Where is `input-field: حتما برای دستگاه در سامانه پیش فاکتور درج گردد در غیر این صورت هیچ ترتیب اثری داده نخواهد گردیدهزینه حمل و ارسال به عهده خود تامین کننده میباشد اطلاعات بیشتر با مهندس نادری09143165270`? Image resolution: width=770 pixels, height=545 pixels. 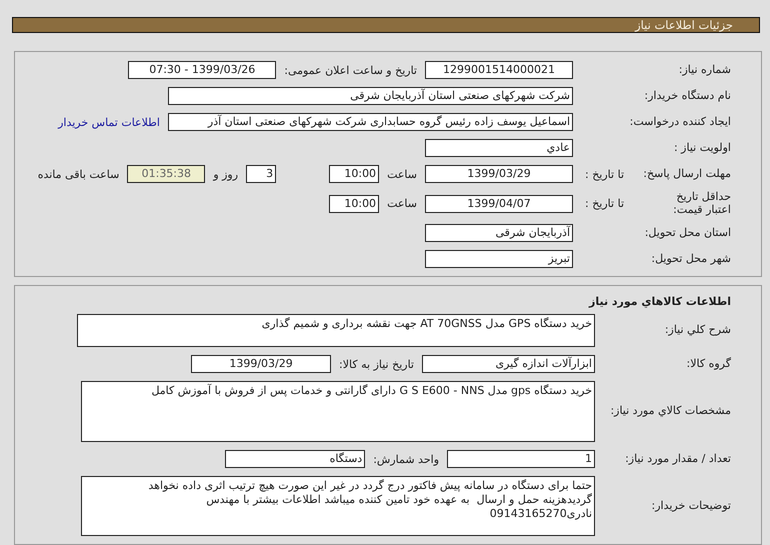 input-field: حتما برای دستگاه در سامانه پیش فاکتور درج گردد در غیر این صورت هیچ ترتیب اثری داده نخواهد گردیدهزینه حمل و ارسال به عهده خود تامین کننده میباشد اطلاعات بیشتر با مهندس نادری09143165270 is located at coordinates (338, 506).